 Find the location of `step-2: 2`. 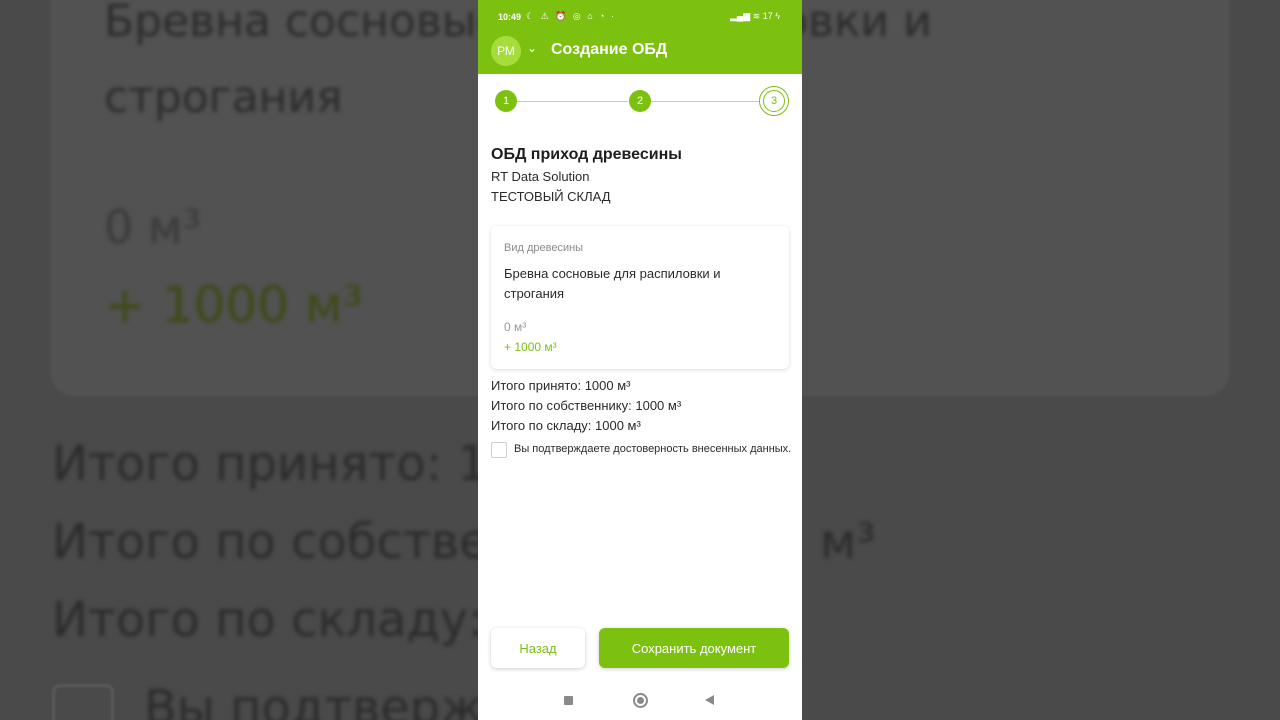

step-2: 2 is located at coordinates (640, 101).